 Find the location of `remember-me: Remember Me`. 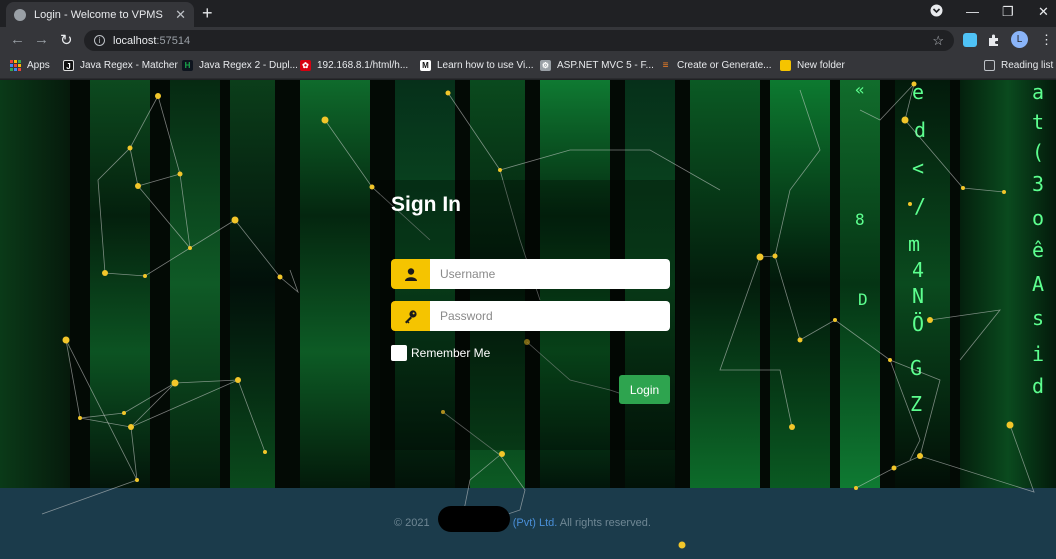

remember-me: Remember Me is located at coordinates (440, 353).